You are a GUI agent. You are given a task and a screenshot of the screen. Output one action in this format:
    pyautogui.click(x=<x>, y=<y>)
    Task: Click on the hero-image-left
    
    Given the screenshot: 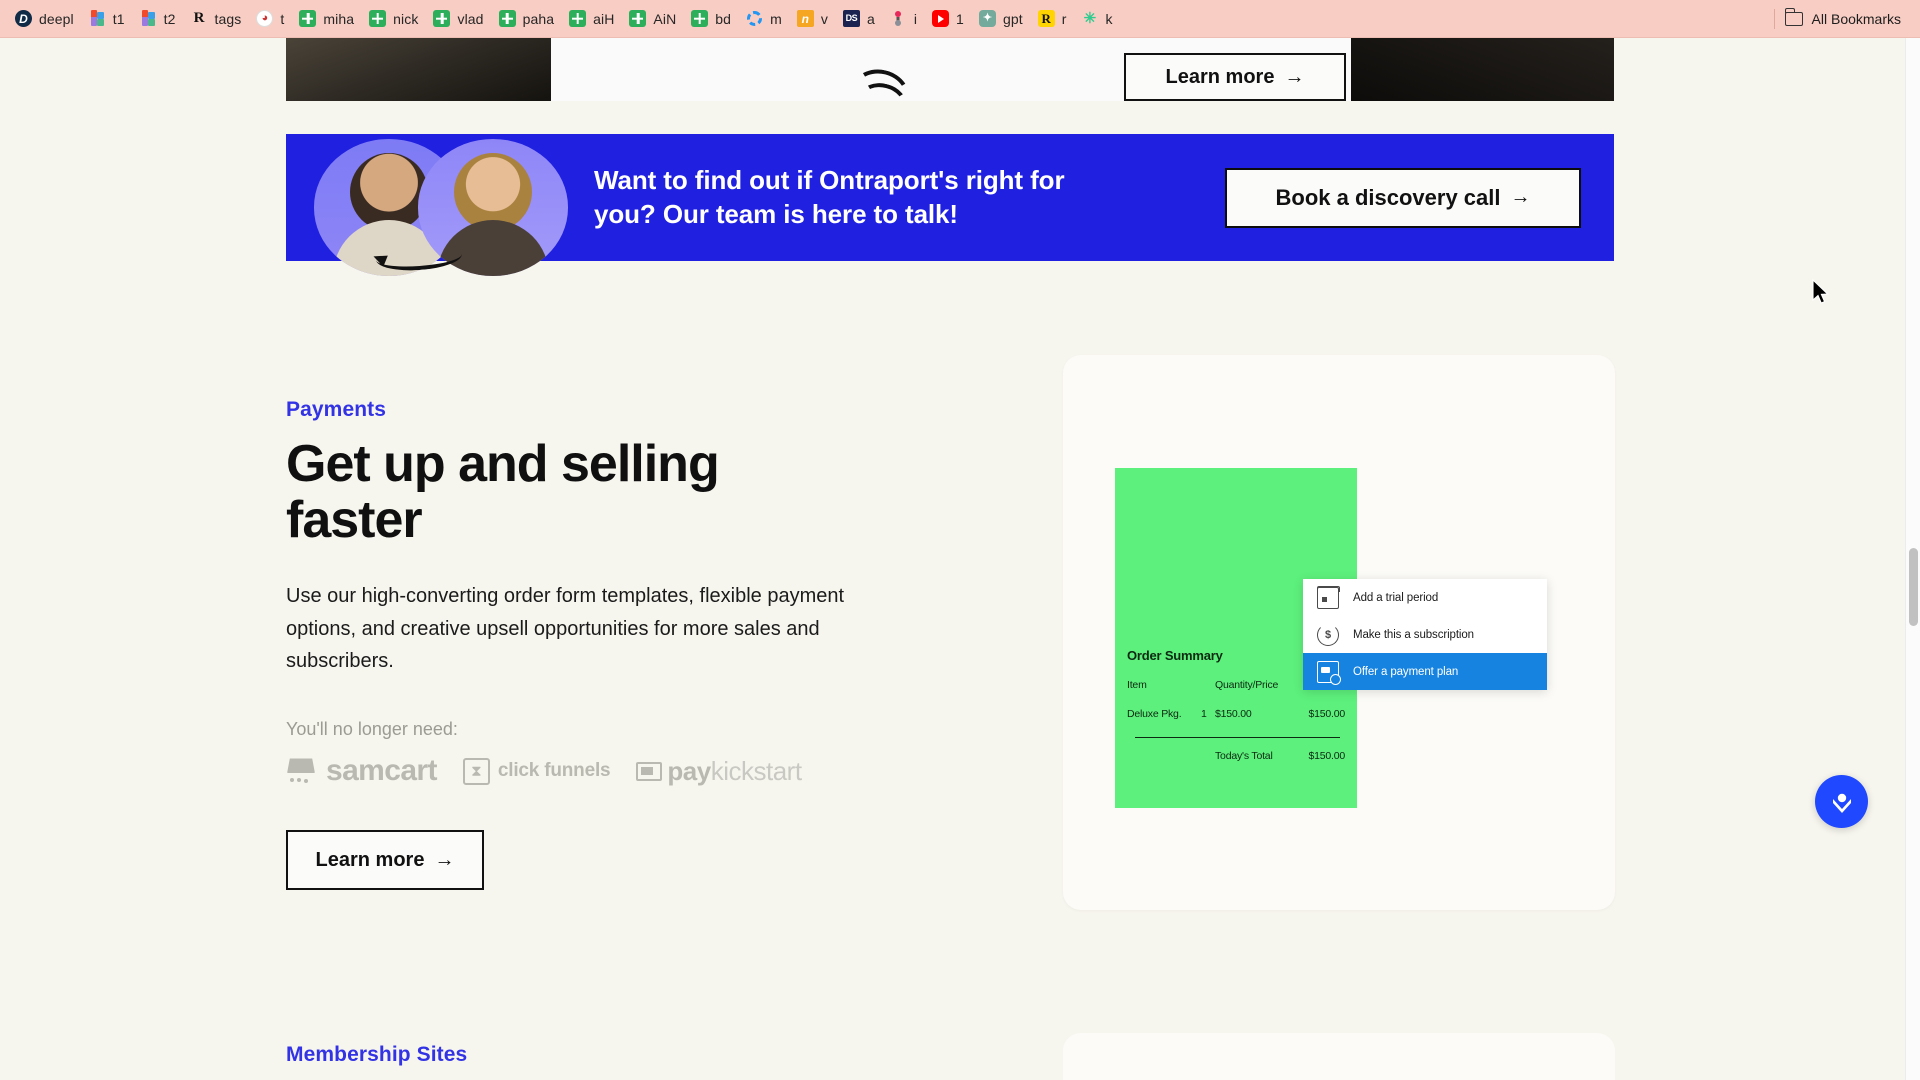 What is the action you would take?
    pyautogui.click(x=418, y=69)
    